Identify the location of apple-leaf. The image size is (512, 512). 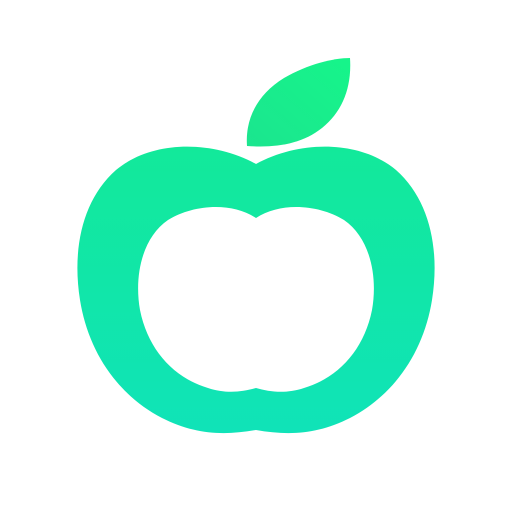
(298, 102).